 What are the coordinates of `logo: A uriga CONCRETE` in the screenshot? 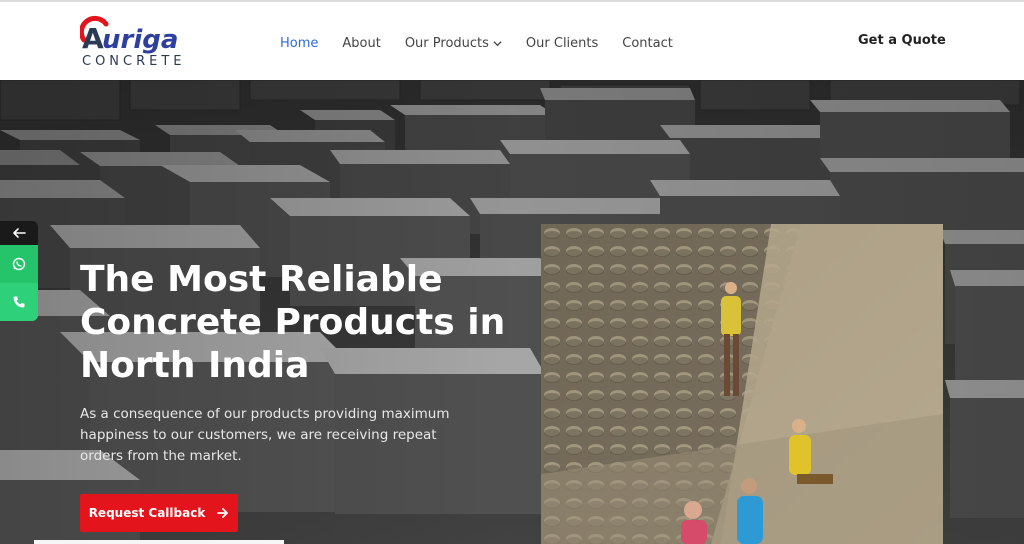 It's located at (135, 43).